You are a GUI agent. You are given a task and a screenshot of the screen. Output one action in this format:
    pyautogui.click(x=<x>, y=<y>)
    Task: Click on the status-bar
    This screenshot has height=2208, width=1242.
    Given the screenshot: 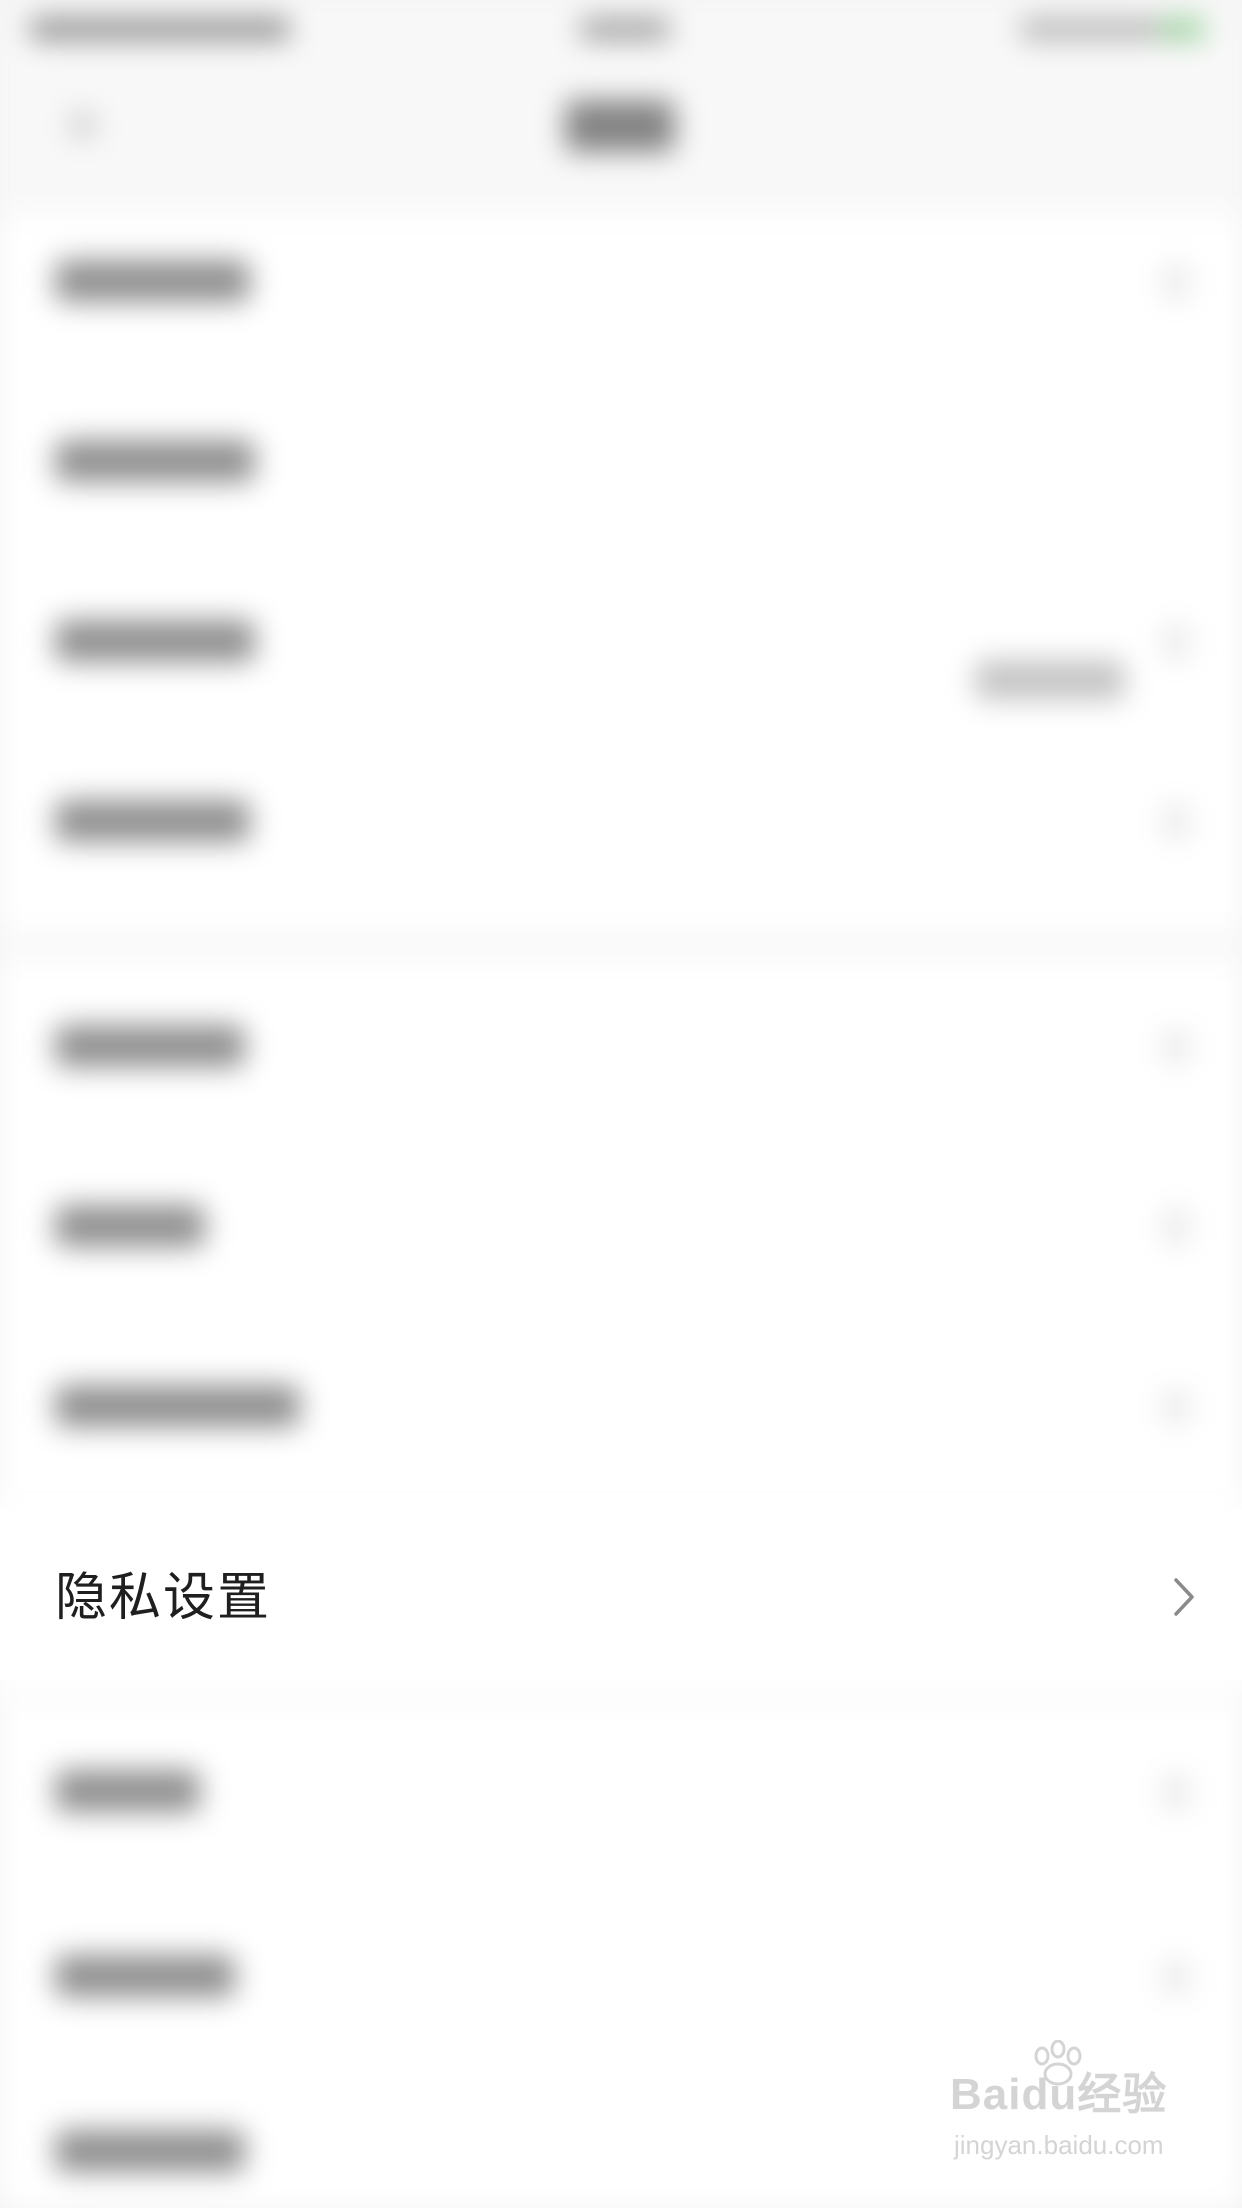 What is the action you would take?
    pyautogui.click(x=621, y=30)
    